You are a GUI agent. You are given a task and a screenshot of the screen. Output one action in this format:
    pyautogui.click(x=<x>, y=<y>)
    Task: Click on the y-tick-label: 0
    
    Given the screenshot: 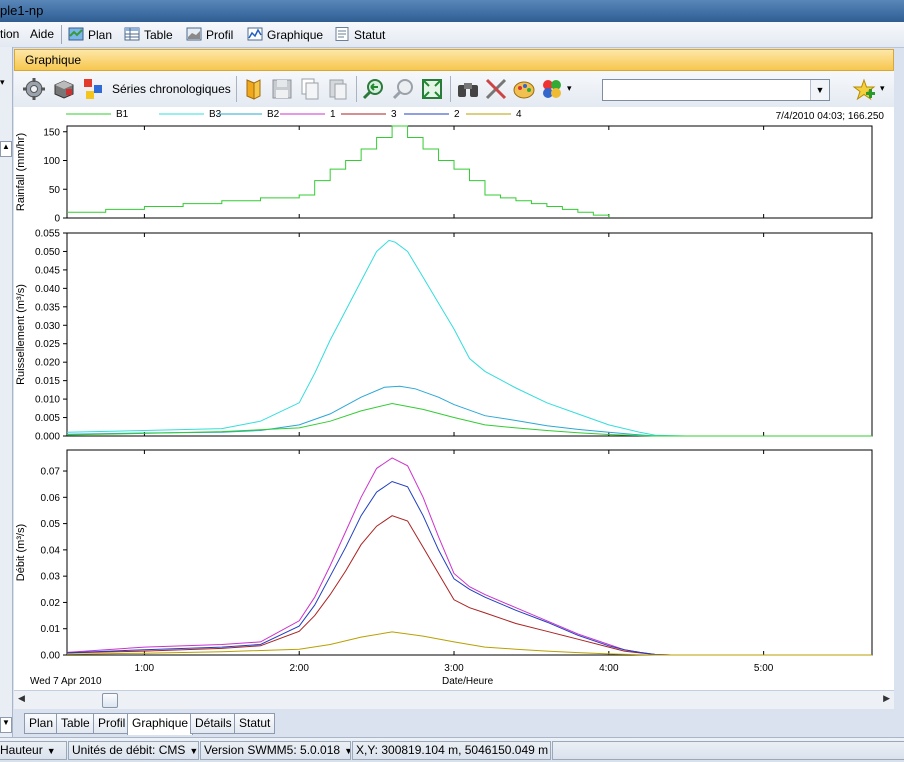 What is the action you would take?
    pyautogui.click(x=57, y=219)
    